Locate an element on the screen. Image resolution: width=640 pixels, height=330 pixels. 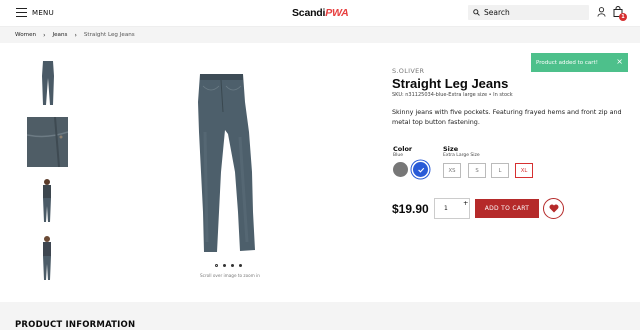
size-option-s: S is located at coordinates (477, 170).